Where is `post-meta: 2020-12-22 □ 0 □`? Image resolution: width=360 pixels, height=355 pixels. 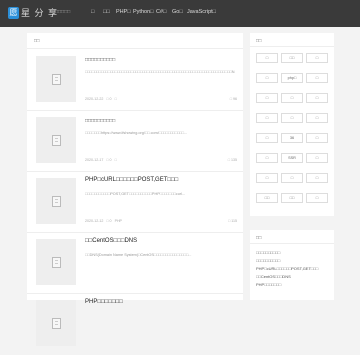 post-meta: 2020-12-22 □ 0 □ is located at coordinates (101, 99).